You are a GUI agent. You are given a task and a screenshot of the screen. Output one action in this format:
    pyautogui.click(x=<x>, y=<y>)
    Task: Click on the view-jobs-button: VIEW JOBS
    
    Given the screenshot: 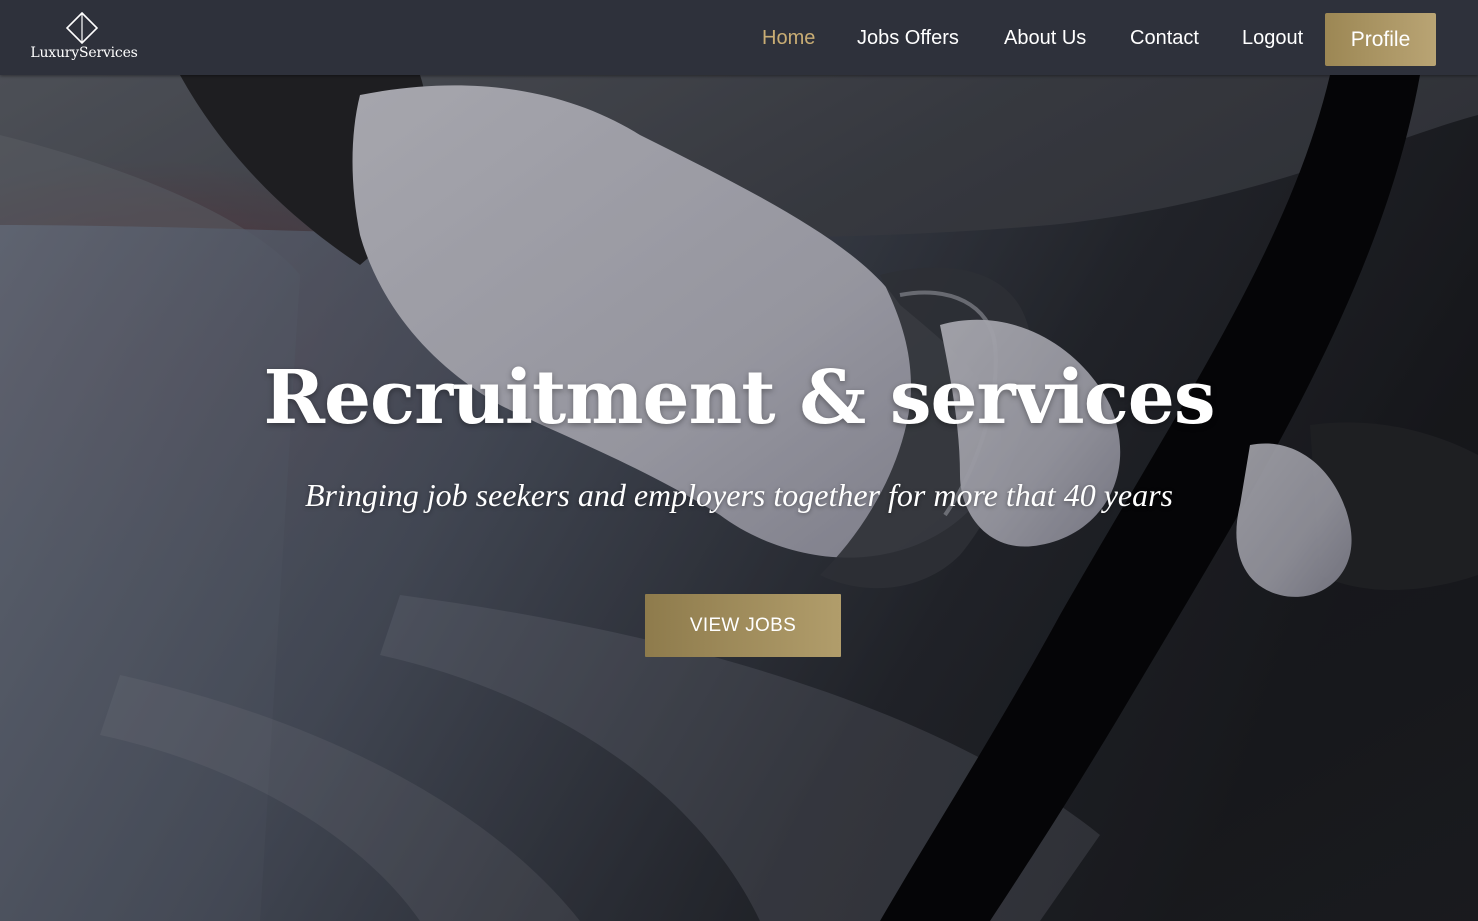 What is the action you would take?
    pyautogui.click(x=743, y=625)
    